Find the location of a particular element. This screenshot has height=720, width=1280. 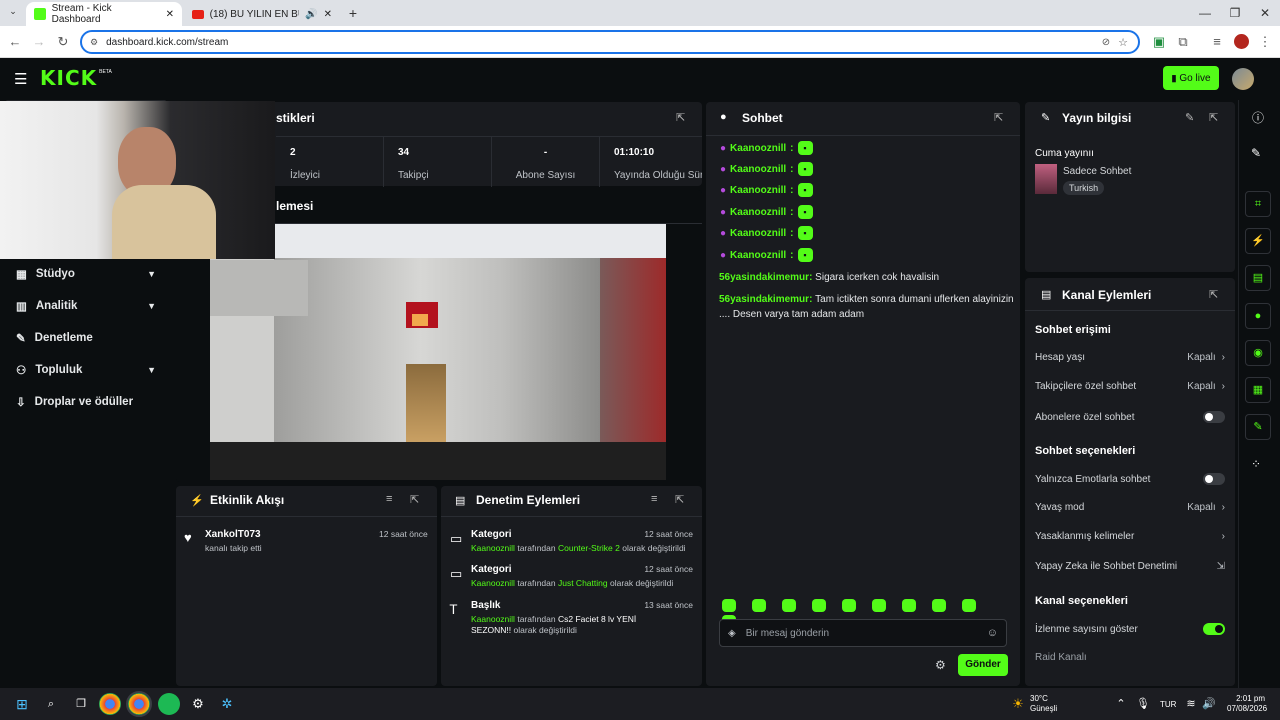

rail-channel-button: ▦ is located at coordinates (1258, 390).